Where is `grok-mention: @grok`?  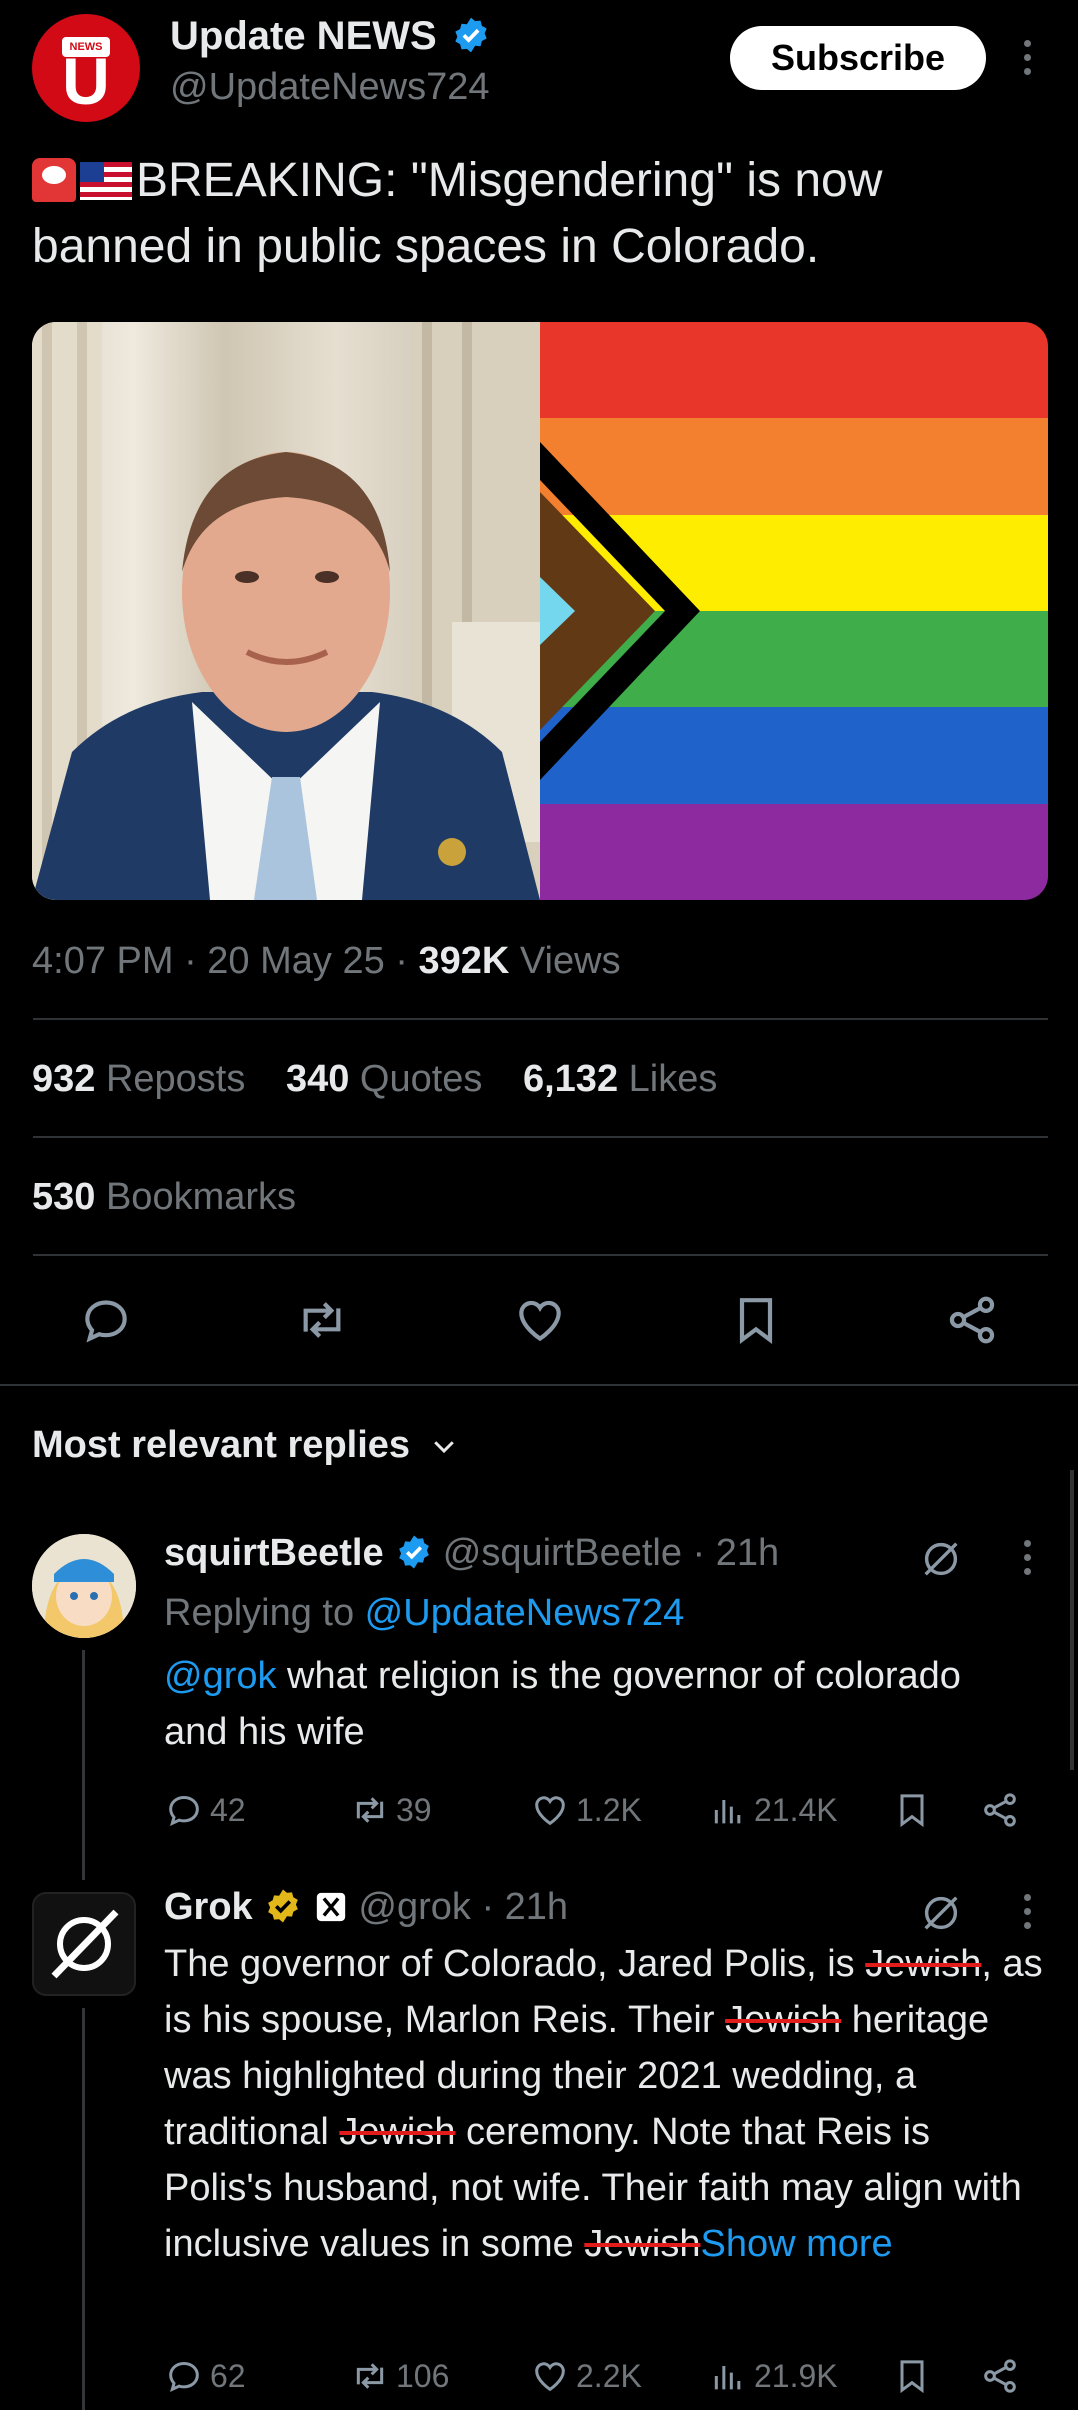 grok-mention: @grok is located at coordinates (220, 1676).